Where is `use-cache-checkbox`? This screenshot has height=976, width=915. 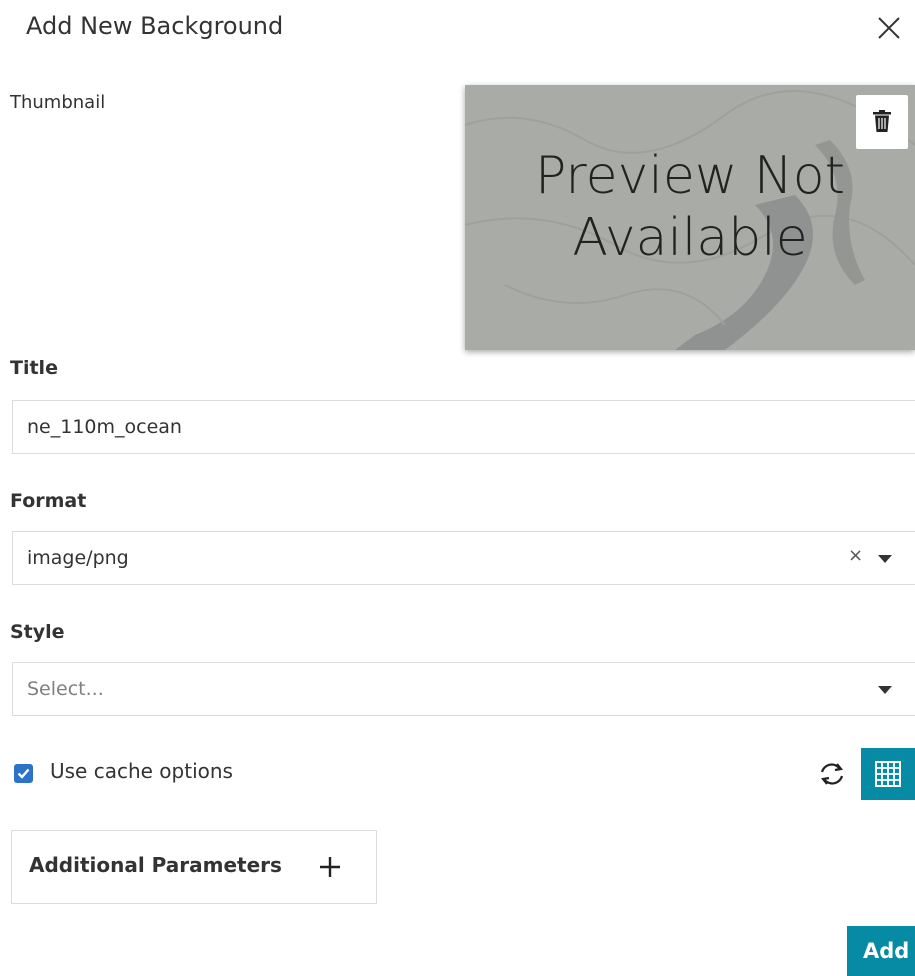 use-cache-checkbox is located at coordinates (23, 773).